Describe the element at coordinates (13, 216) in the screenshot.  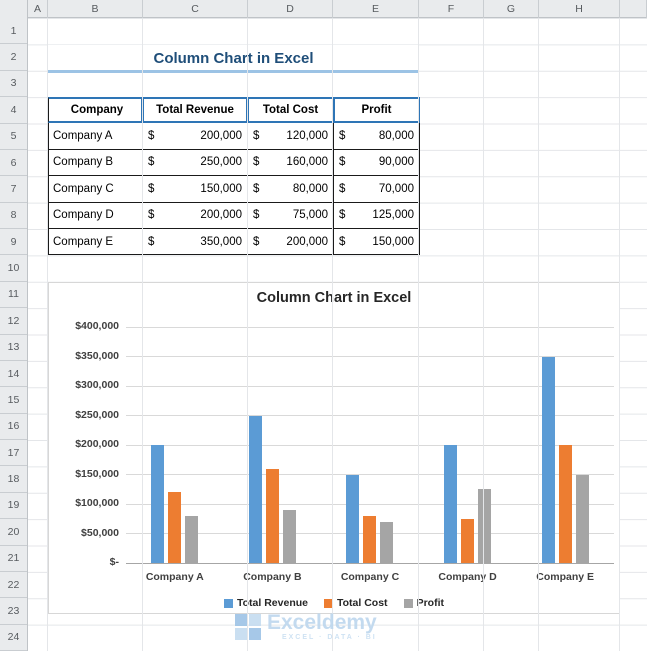
I see `row-header-8: 8` at that location.